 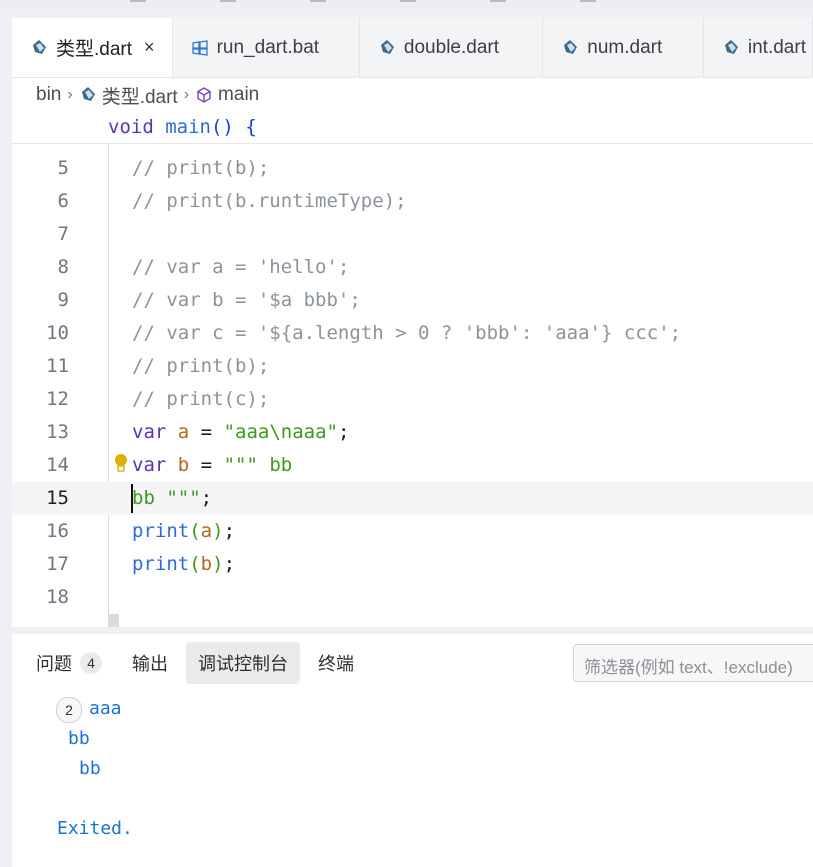 What do you see at coordinates (412, 234) in the screenshot?
I see `code-line: 7` at bounding box center [412, 234].